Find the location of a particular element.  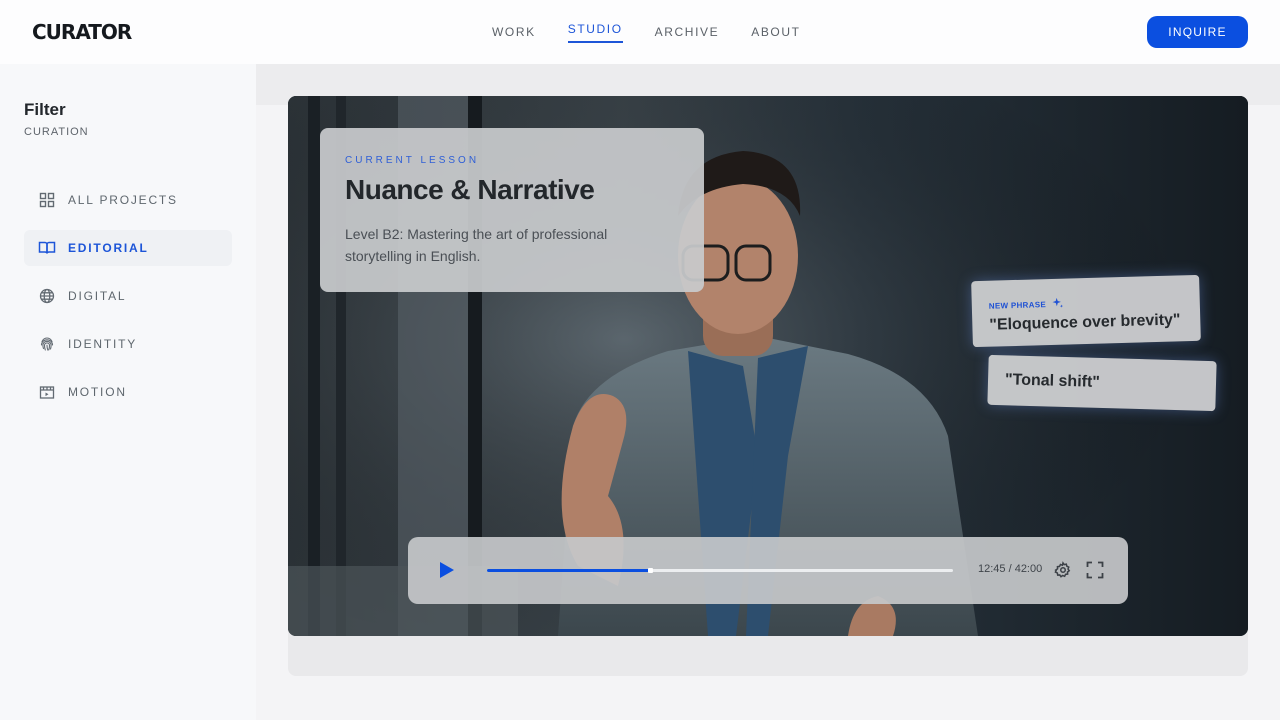

player-controls: 12:45 / 42:00 is located at coordinates (768, 570).